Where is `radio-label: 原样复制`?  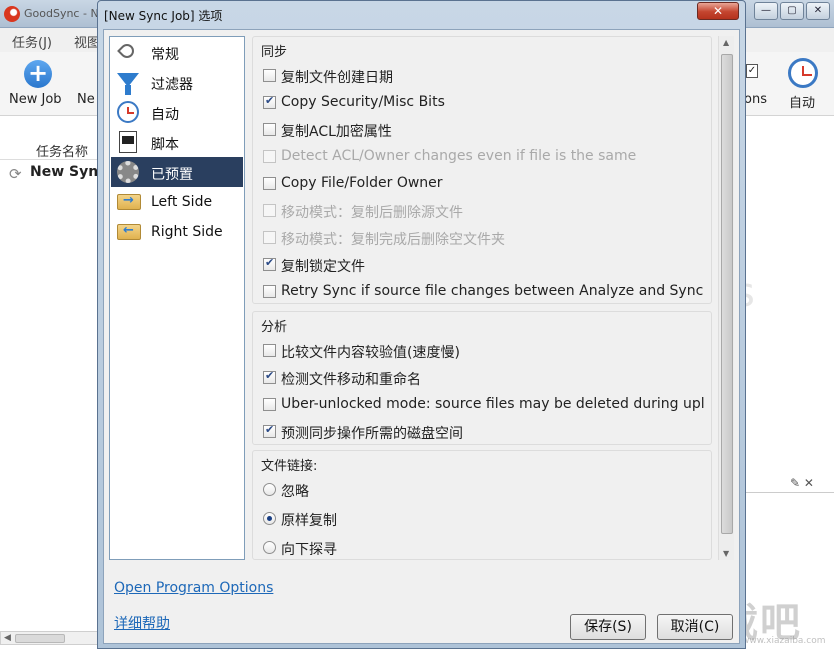
radio-label: 原样复制 is located at coordinates (309, 521).